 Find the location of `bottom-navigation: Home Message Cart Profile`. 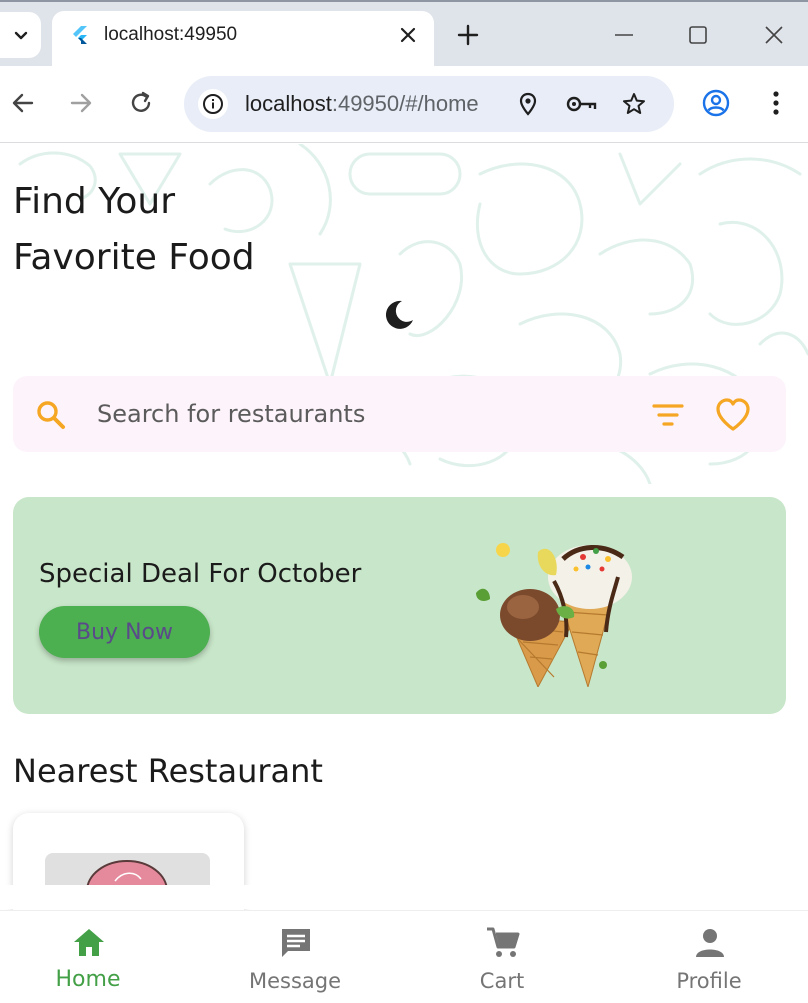

bottom-navigation: Home Message Cart Profile is located at coordinates (404, 956).